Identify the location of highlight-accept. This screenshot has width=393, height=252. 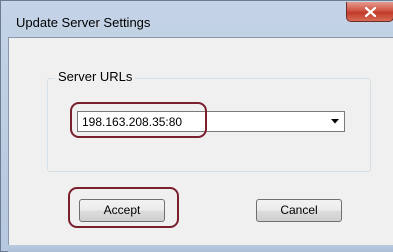
(123, 207).